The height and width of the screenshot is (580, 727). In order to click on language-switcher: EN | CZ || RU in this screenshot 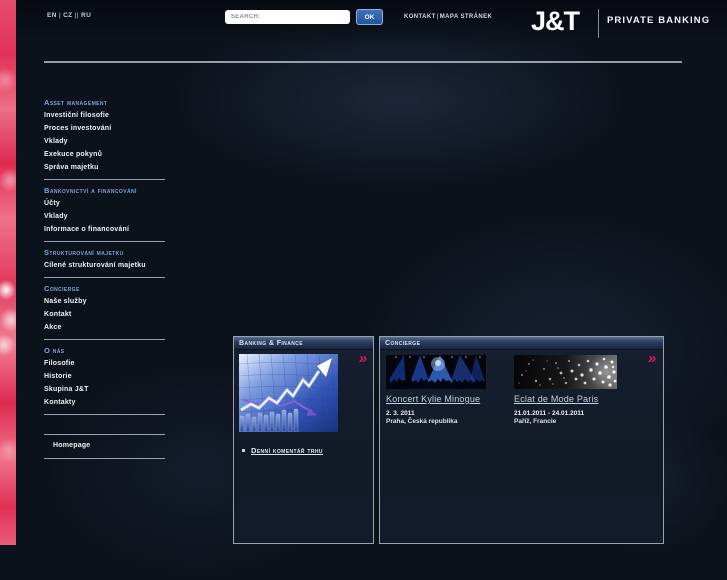, I will do `click(69, 15)`.